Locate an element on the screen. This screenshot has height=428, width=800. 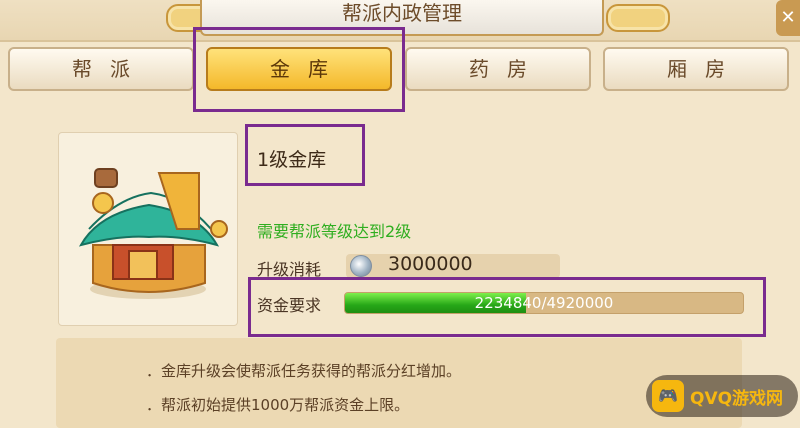
tab-wing-room: 厢房 is located at coordinates (696, 69).